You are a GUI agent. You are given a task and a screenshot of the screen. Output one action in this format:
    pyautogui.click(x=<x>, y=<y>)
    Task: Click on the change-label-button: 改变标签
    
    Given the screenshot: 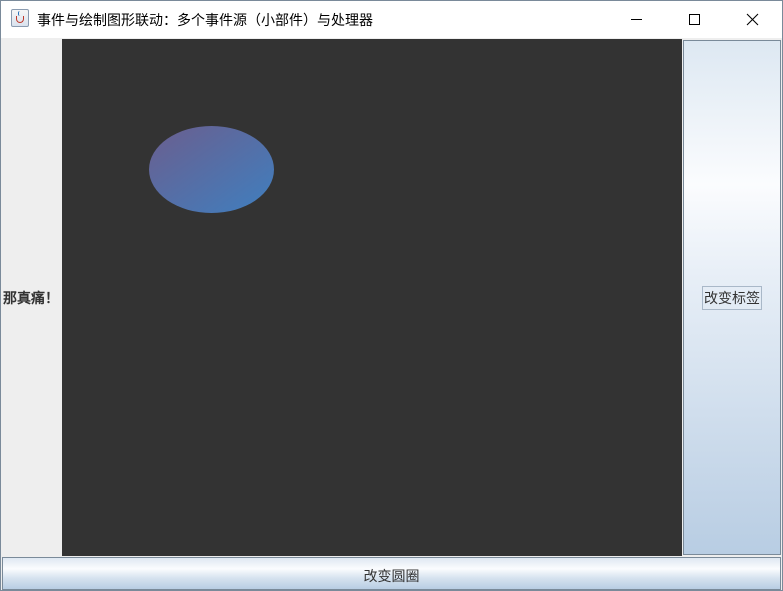 What is the action you would take?
    pyautogui.click(x=732, y=297)
    